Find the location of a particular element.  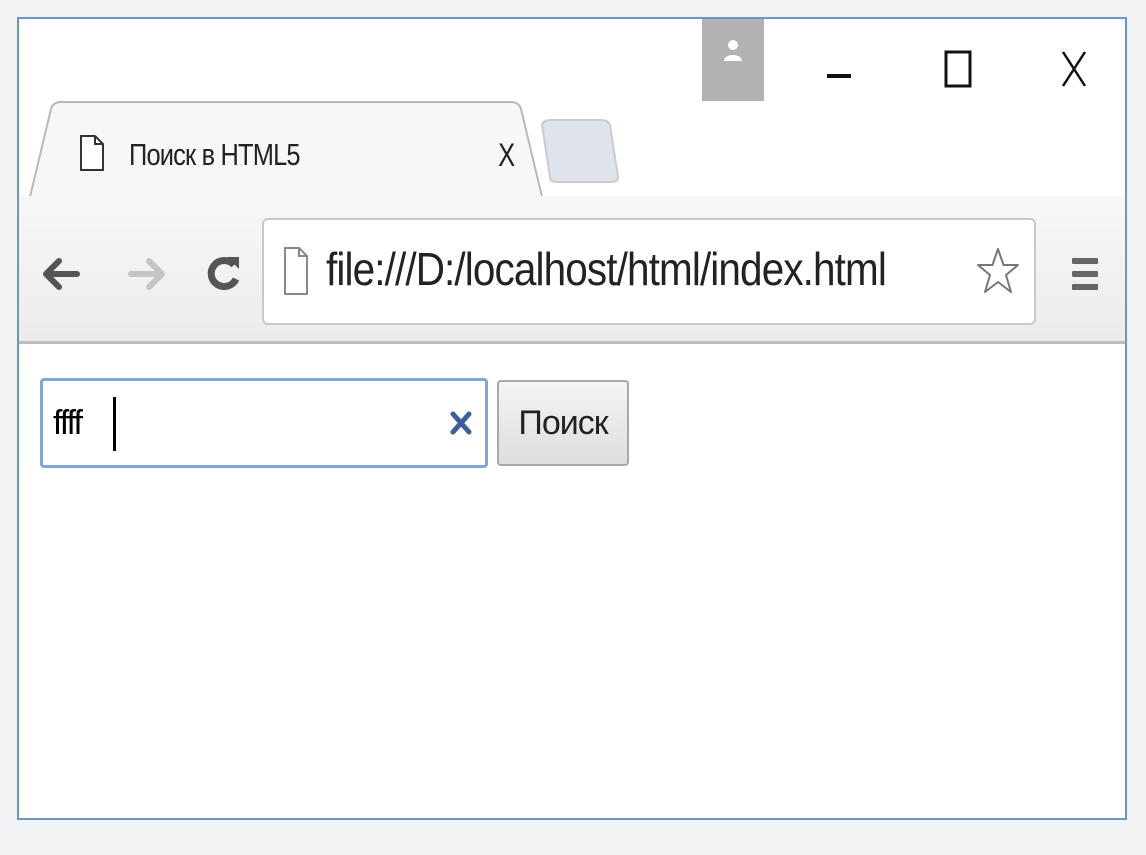

address-bar: file:///D:/localhost/html/index.html is located at coordinates (649, 271).